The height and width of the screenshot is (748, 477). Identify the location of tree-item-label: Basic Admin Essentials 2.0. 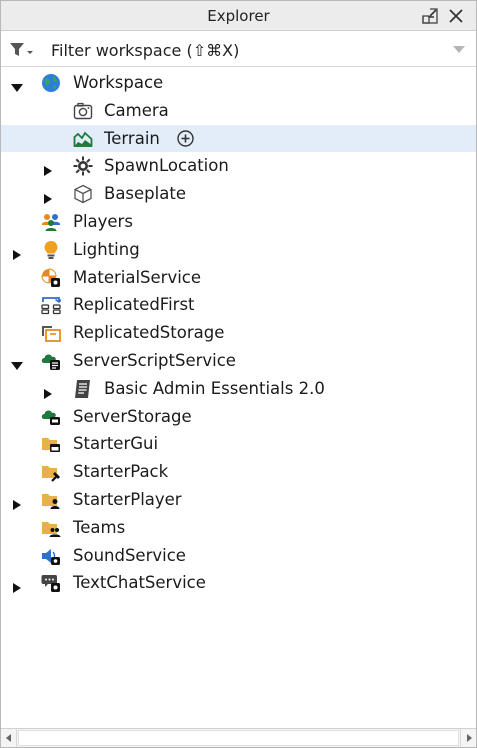
(214, 388).